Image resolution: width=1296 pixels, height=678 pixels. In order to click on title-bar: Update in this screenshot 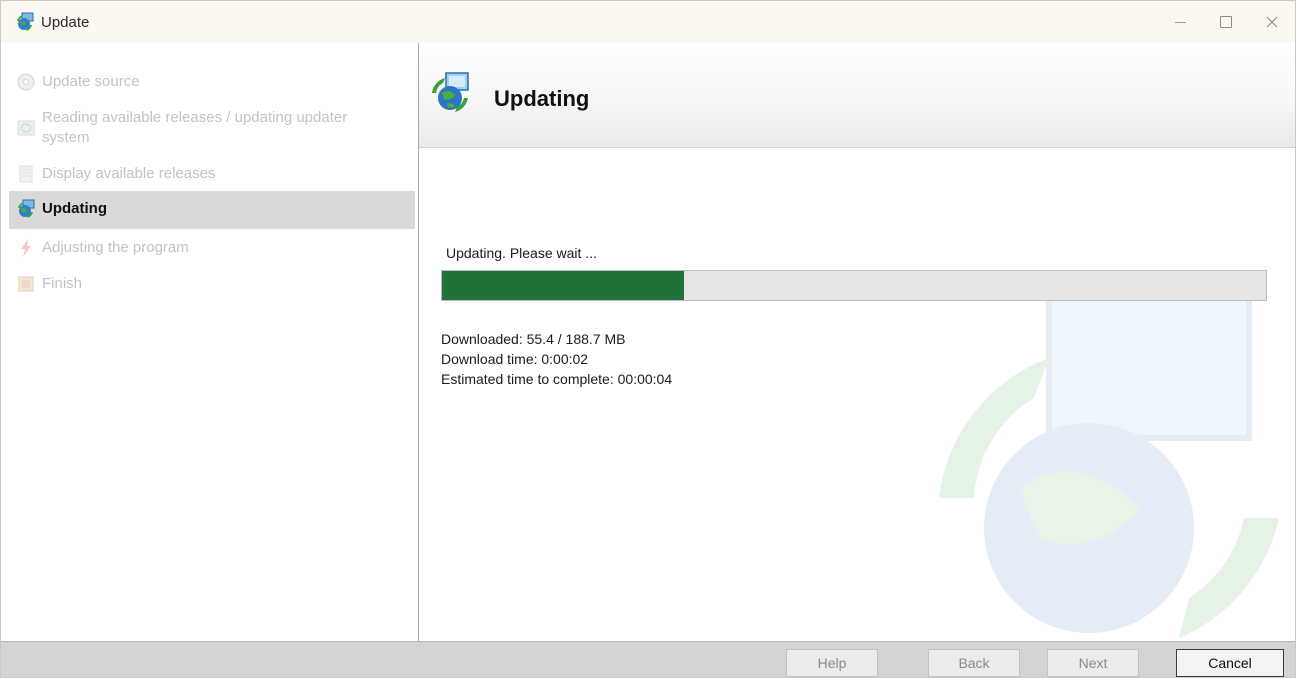, I will do `click(648, 22)`.